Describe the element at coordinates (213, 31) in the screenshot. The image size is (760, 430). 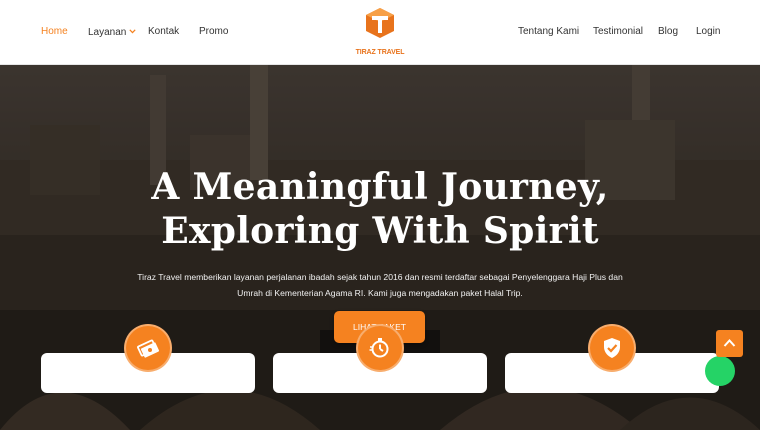
I see `nav-promo-link: Promo` at that location.